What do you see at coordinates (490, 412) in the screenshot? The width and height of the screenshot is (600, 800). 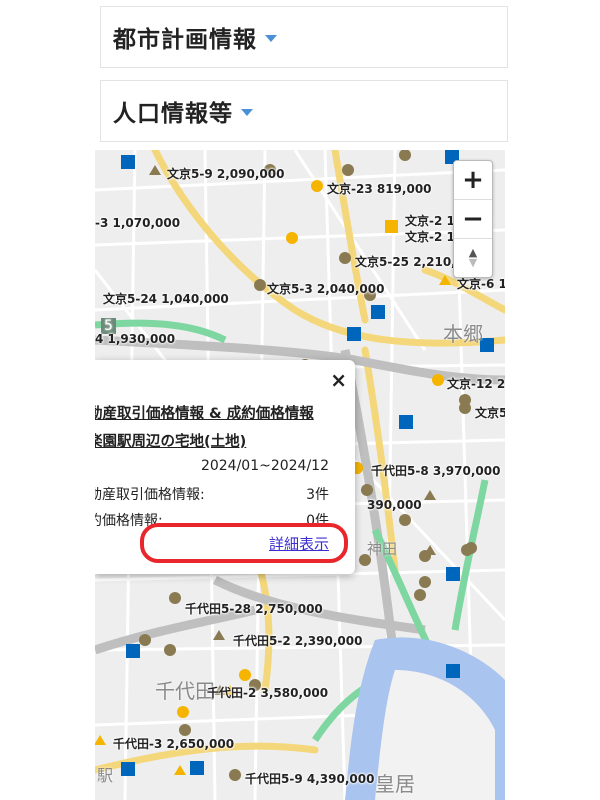 I see `price-label: 文京5` at bounding box center [490, 412].